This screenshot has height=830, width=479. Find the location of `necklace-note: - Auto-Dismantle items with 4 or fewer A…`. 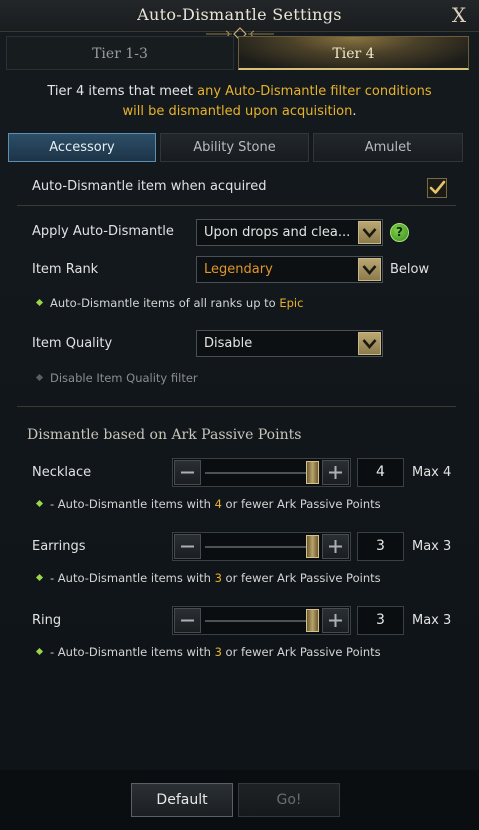

necklace-note: - Auto-Dismantle items with 4 or fewer A… is located at coordinates (208, 504).